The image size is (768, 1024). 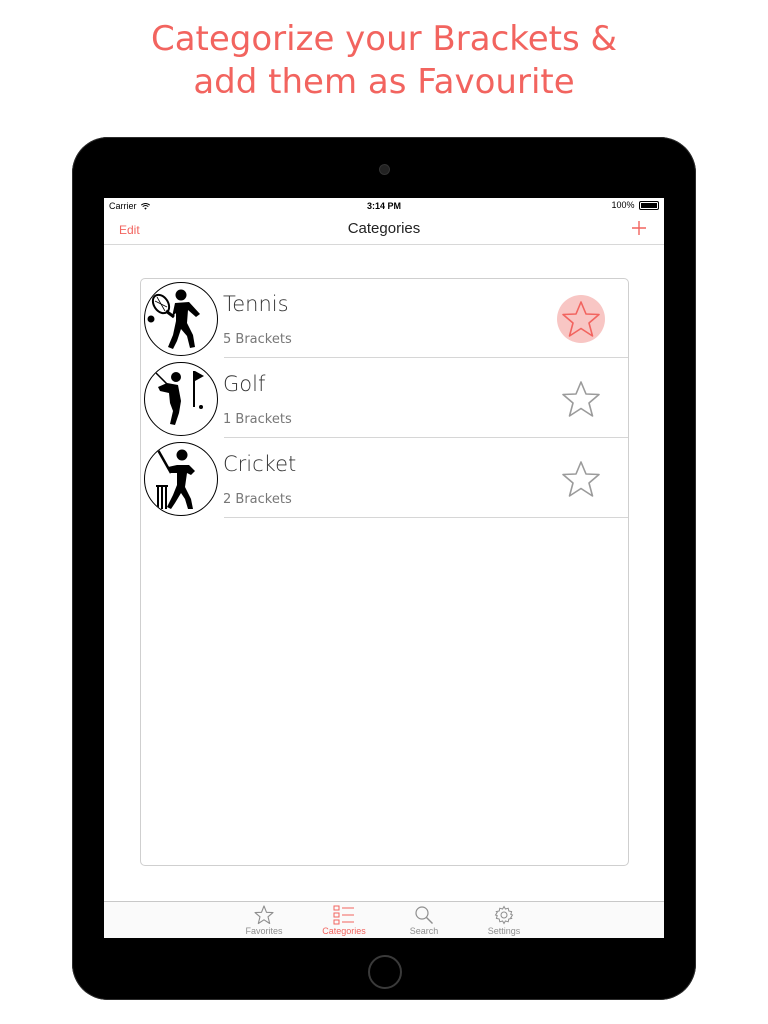 I want to click on category-name: Tennis, so click(x=256, y=304).